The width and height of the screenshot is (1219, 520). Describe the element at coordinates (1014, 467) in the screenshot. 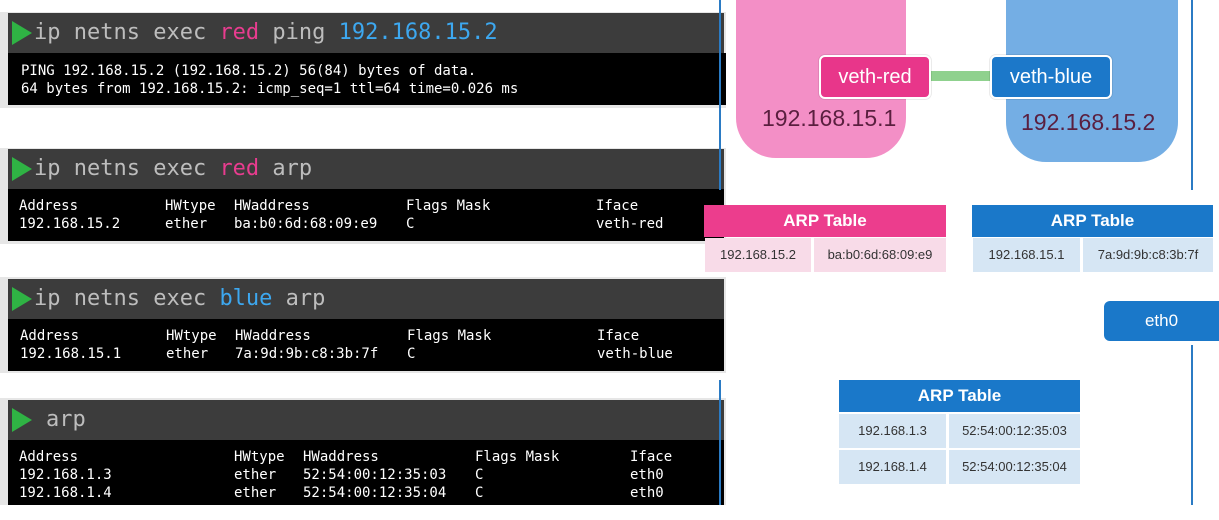

I see `arp-host-mac-cell: 52:54:00:12:35:04` at that location.